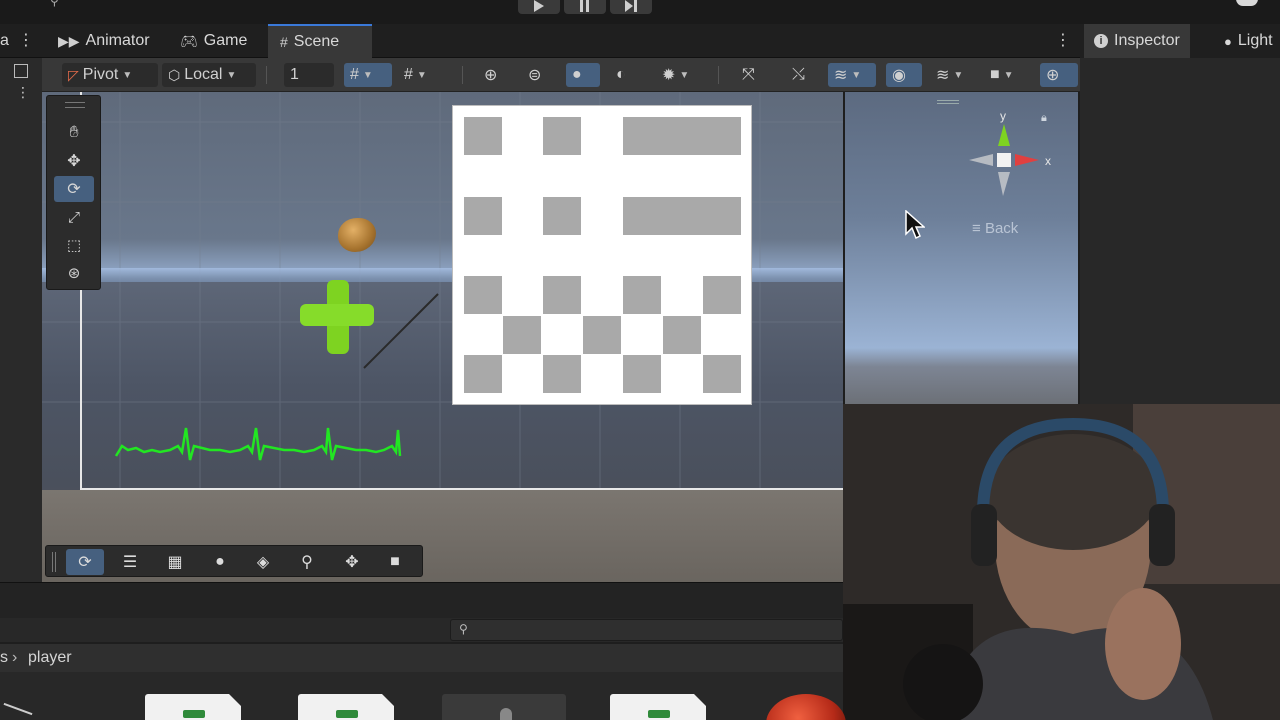 This screenshot has width=1280, height=720. What do you see at coordinates (1247, 3) in the screenshot?
I see `account-icon` at bounding box center [1247, 3].